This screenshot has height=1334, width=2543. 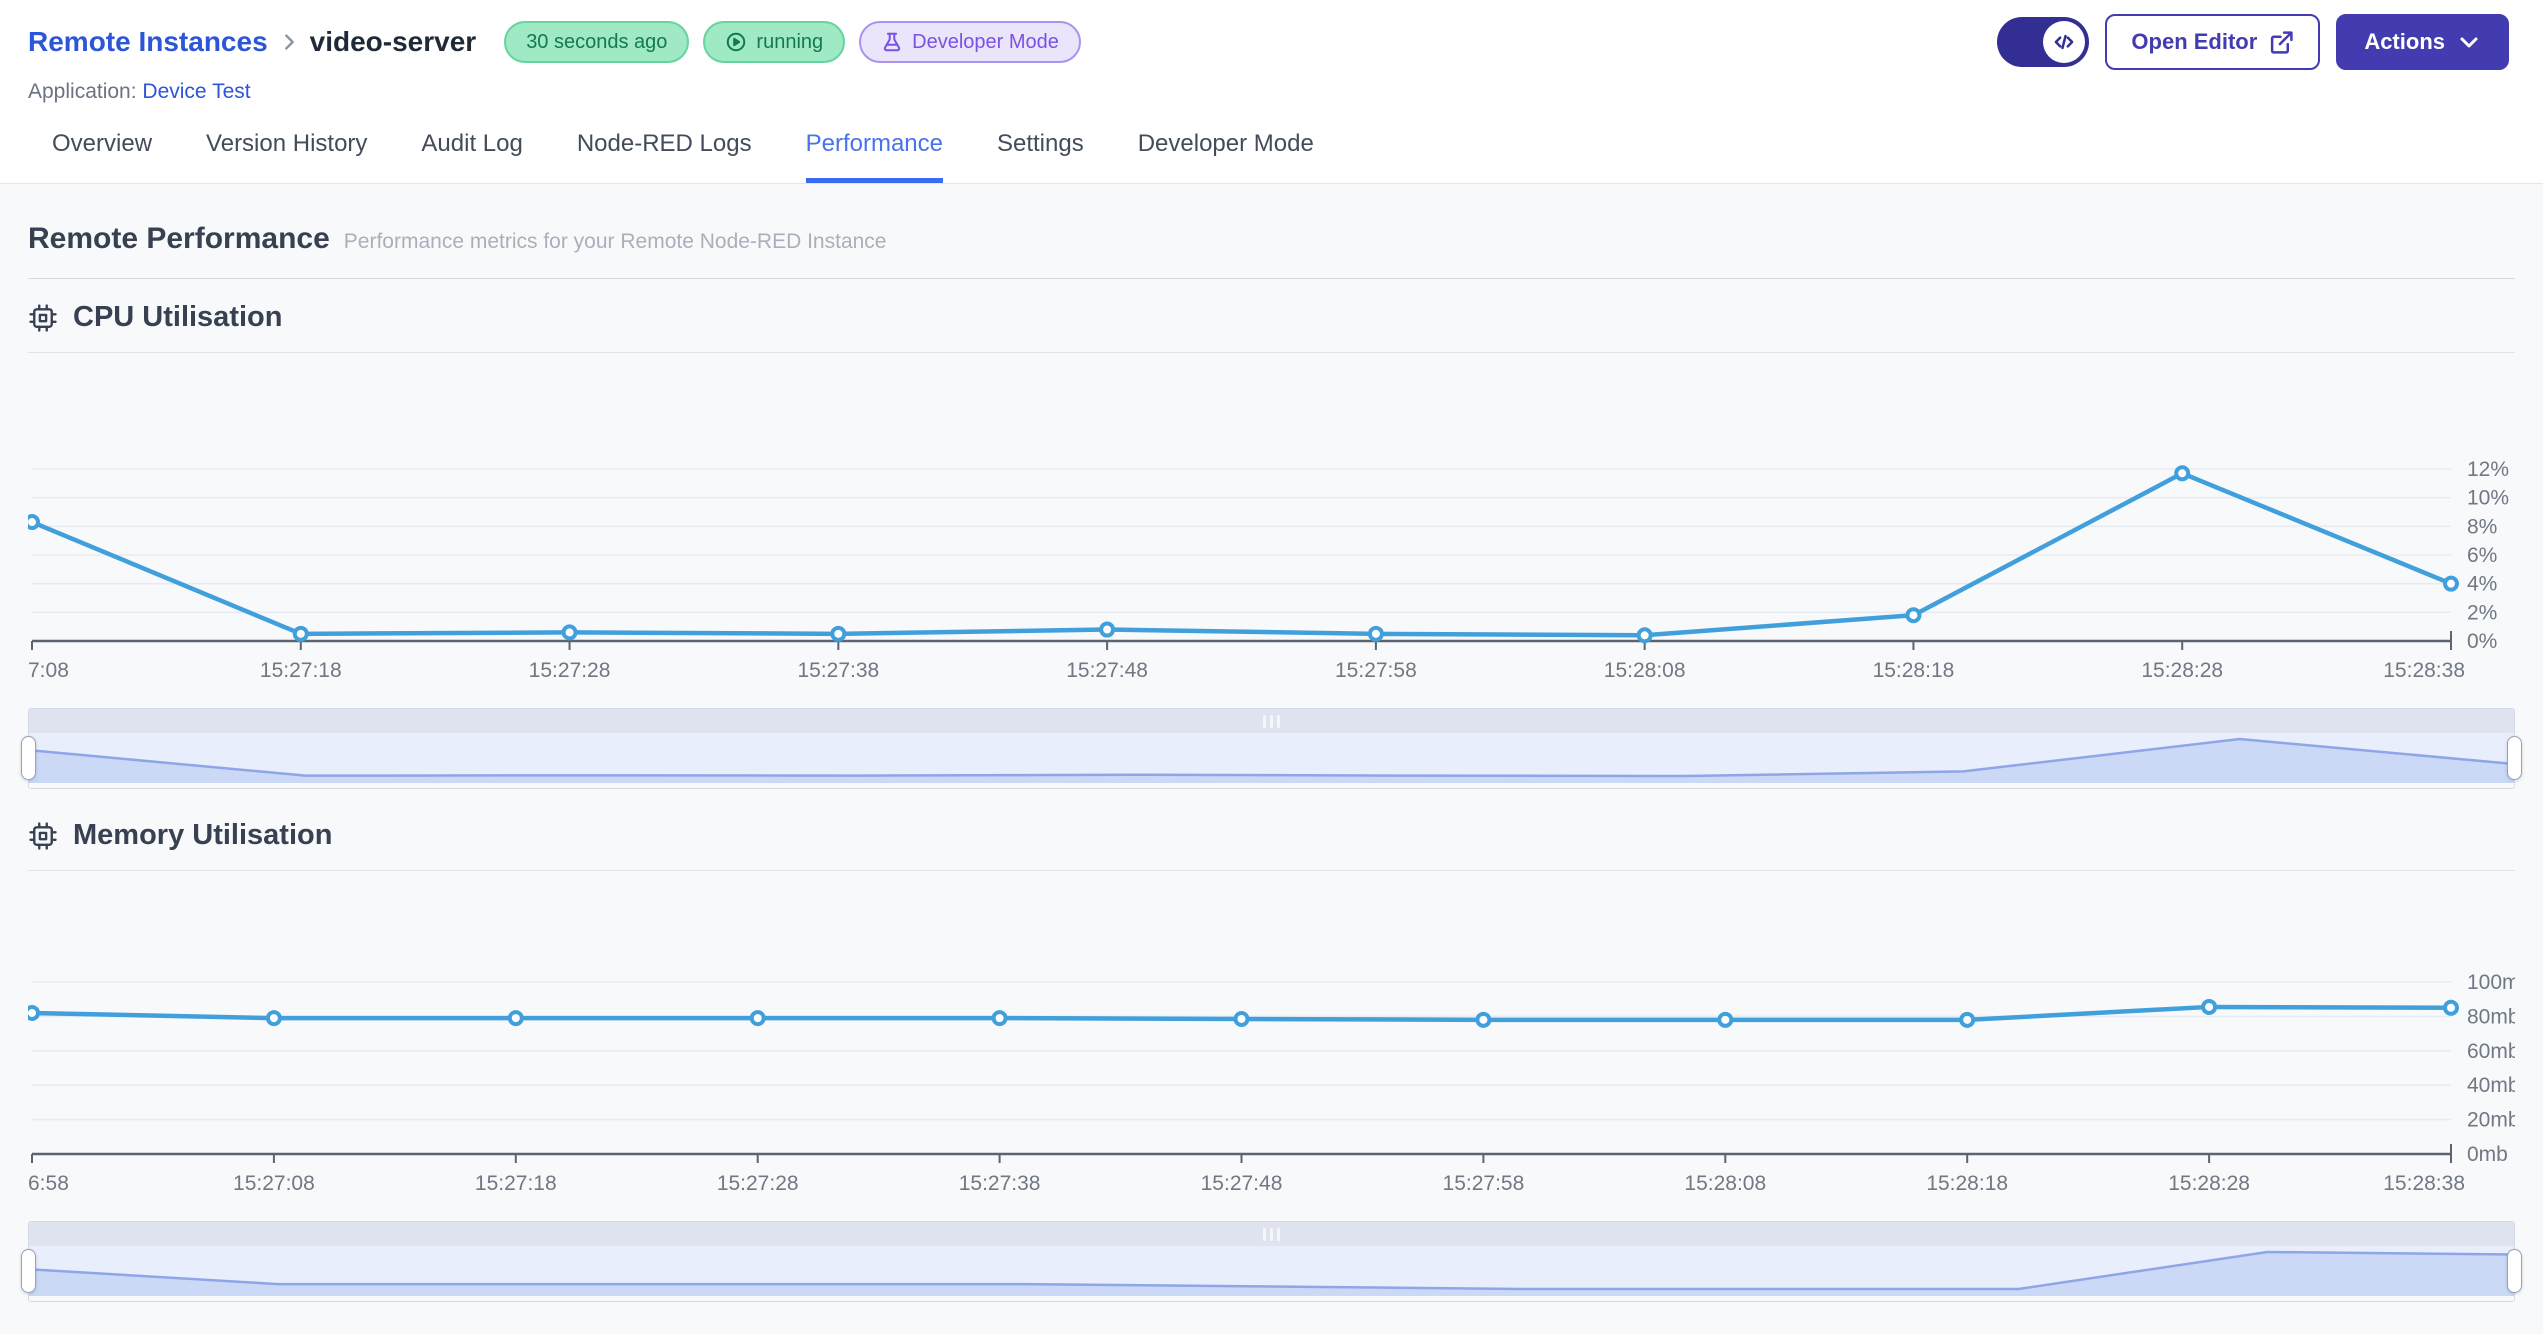 What do you see at coordinates (874, 156) in the screenshot?
I see `tab-performance: Performance` at bounding box center [874, 156].